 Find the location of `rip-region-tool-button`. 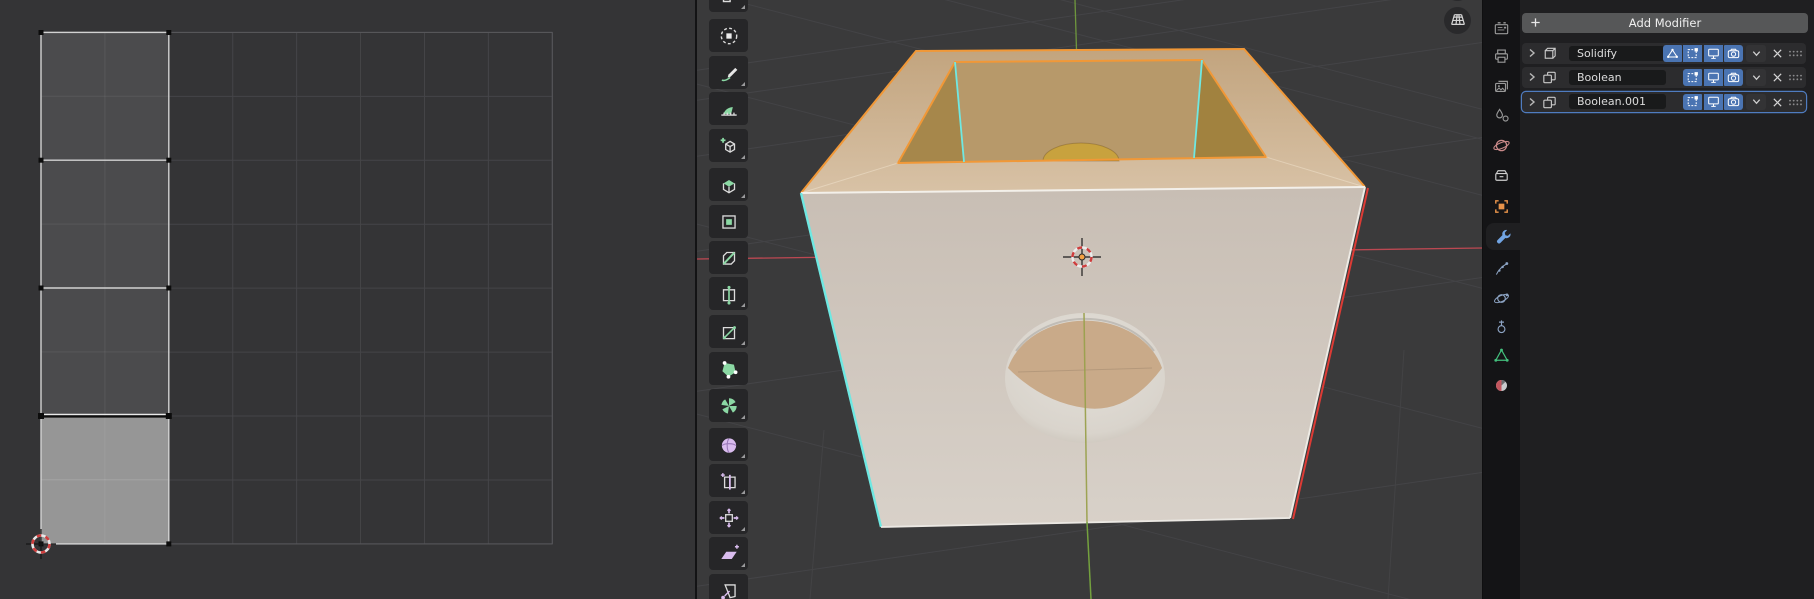

rip-region-tool-button is located at coordinates (728, 586).